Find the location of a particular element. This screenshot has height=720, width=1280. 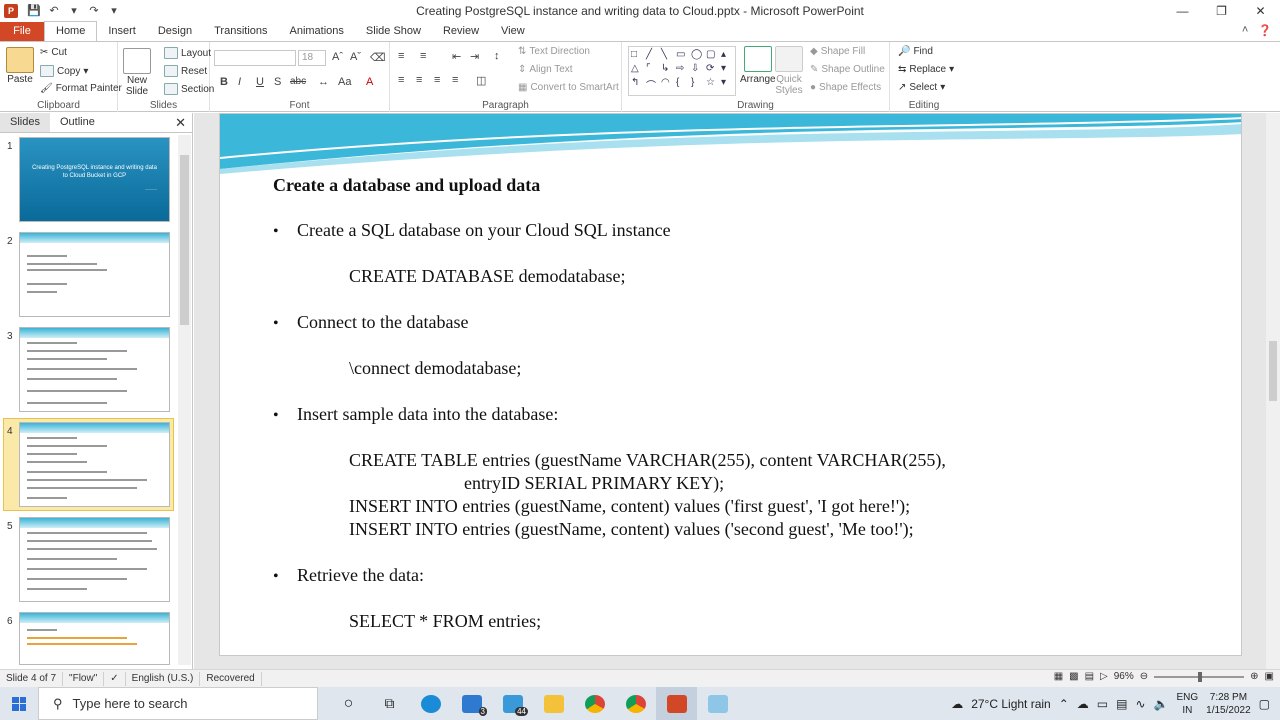

language-indicator: English (U.S.) is located at coordinates (163, 678).